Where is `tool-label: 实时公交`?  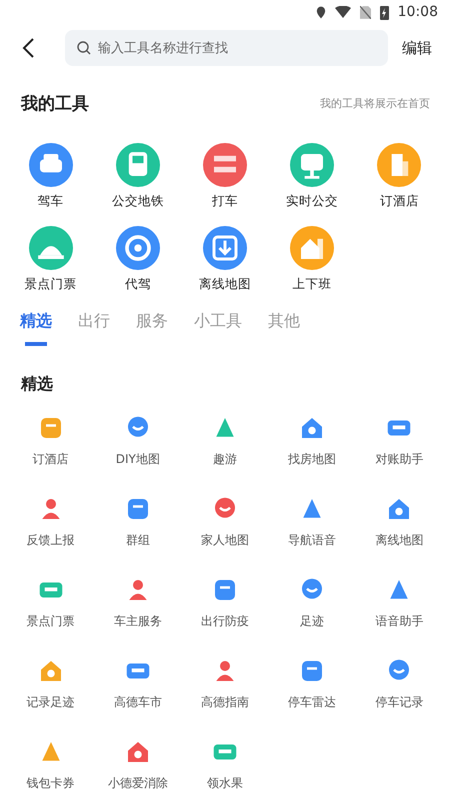
tool-label: 实时公交 is located at coordinates (312, 201).